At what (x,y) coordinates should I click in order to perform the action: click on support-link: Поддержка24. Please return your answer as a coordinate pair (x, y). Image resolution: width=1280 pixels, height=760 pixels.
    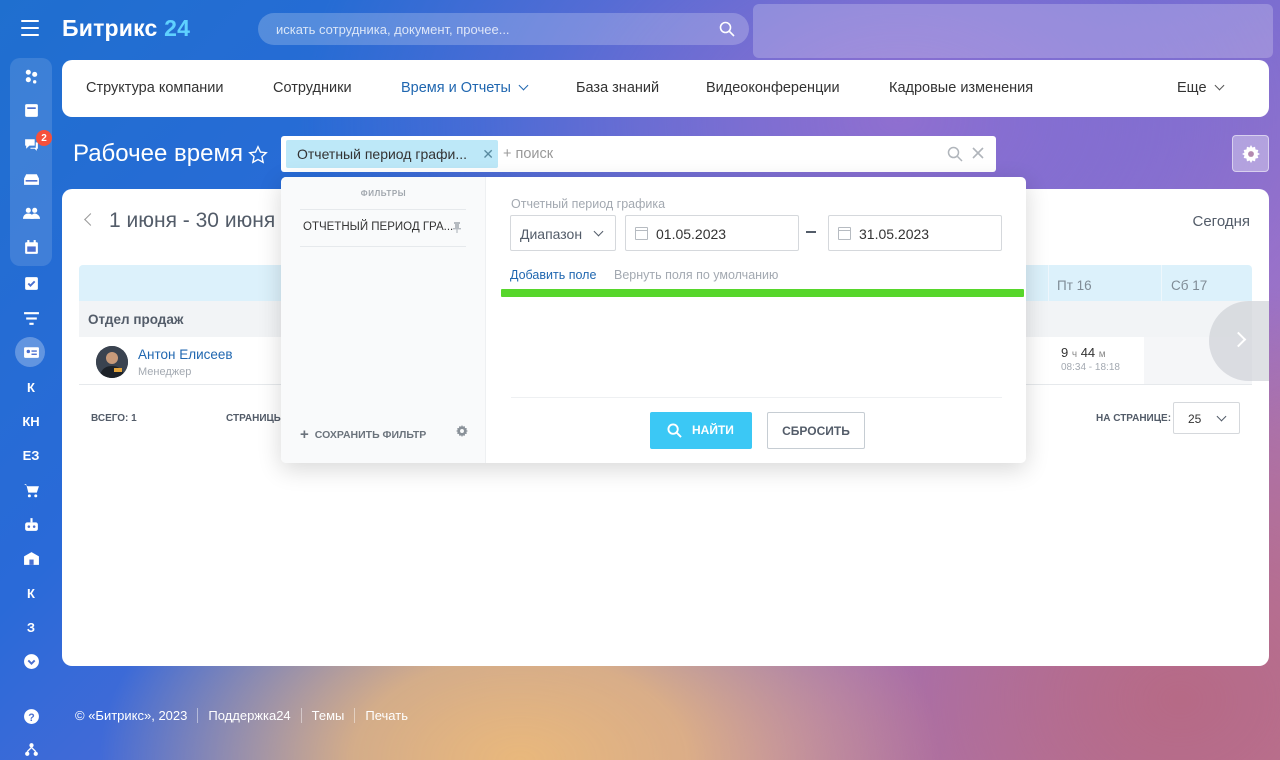
    Looking at the image, I should click on (249, 715).